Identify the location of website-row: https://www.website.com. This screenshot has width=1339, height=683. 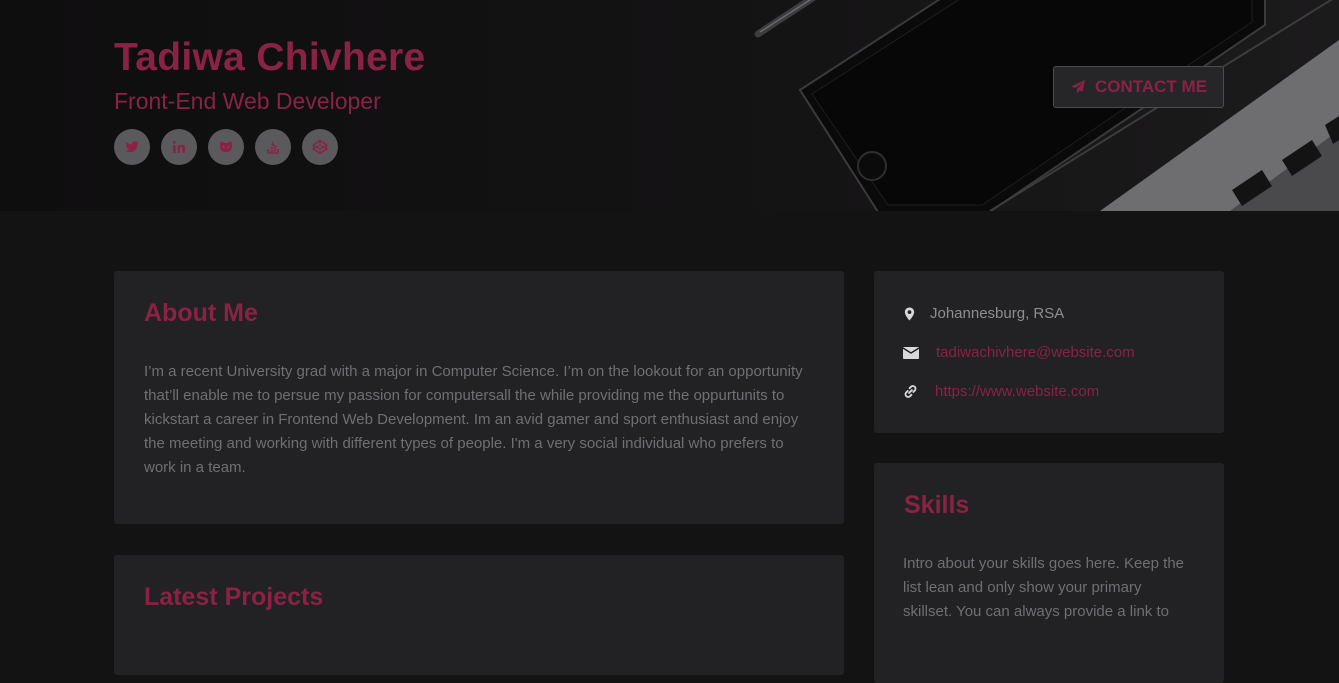
(1001, 391).